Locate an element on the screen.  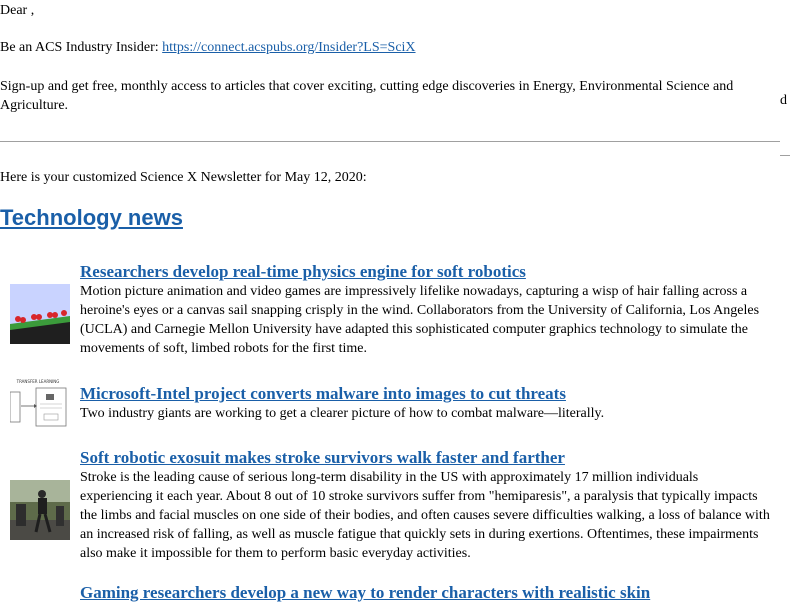
stray-character: d is located at coordinates (783, 100).